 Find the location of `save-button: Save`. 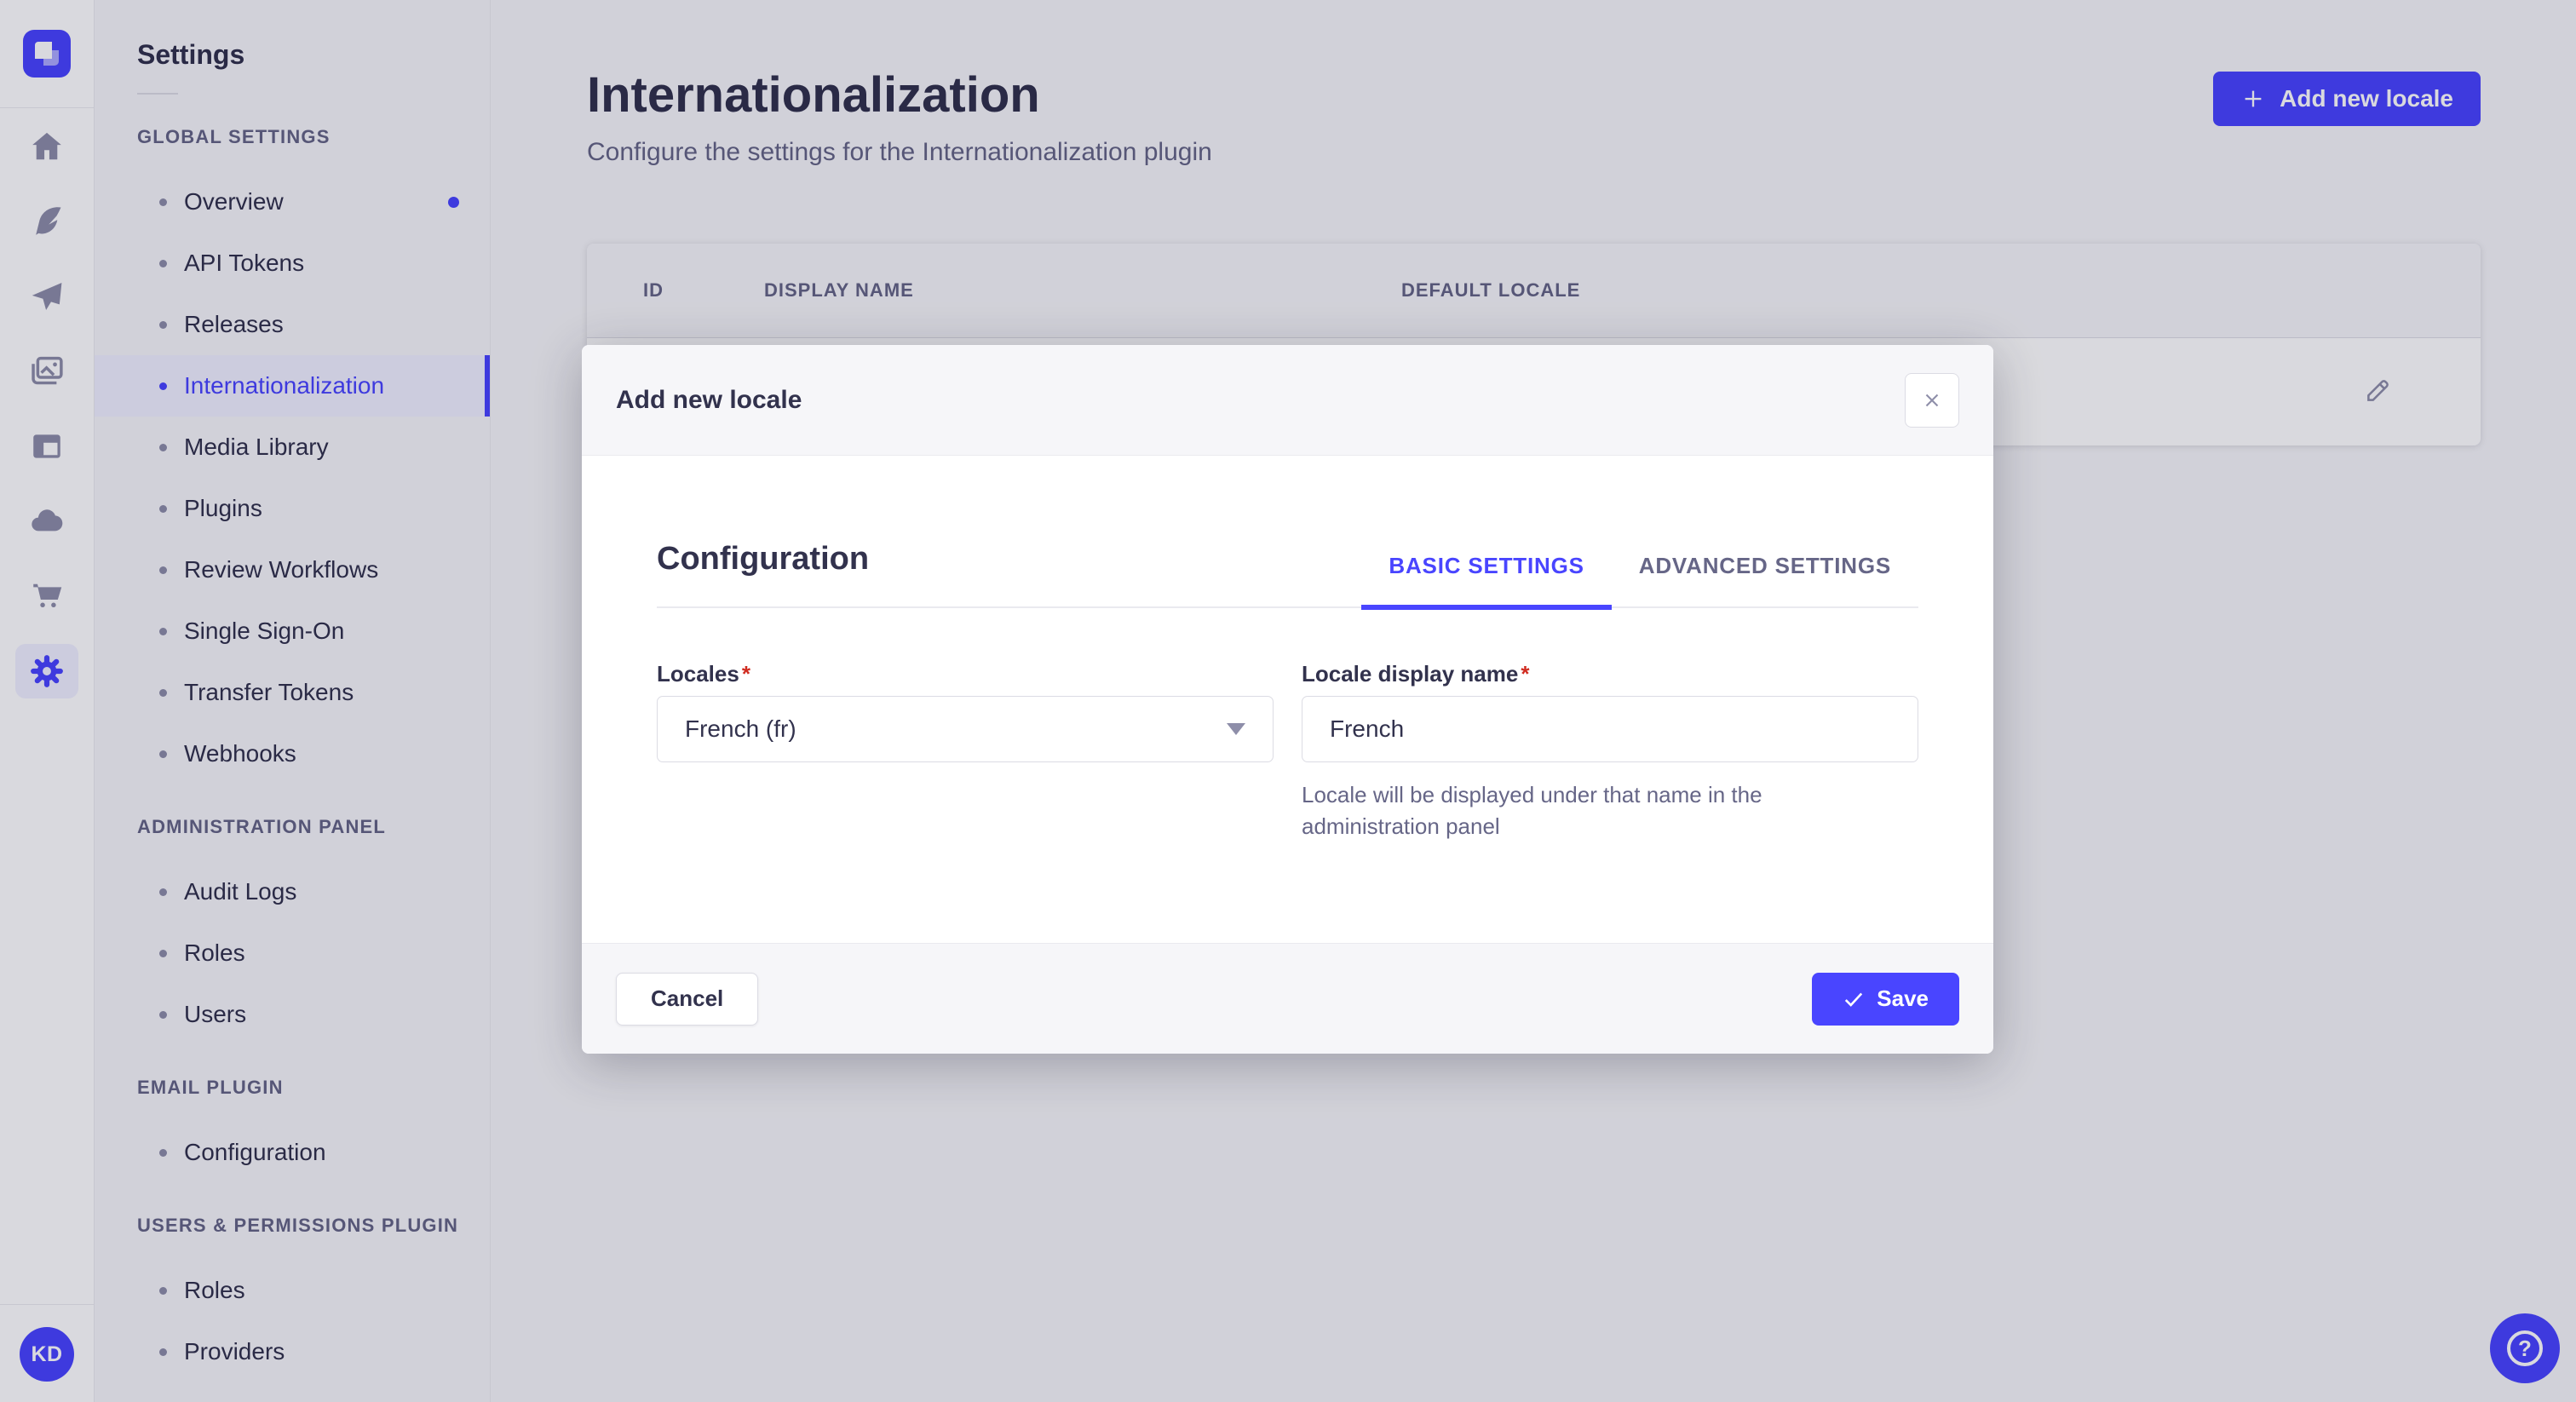

save-button: Save is located at coordinates (1886, 999).